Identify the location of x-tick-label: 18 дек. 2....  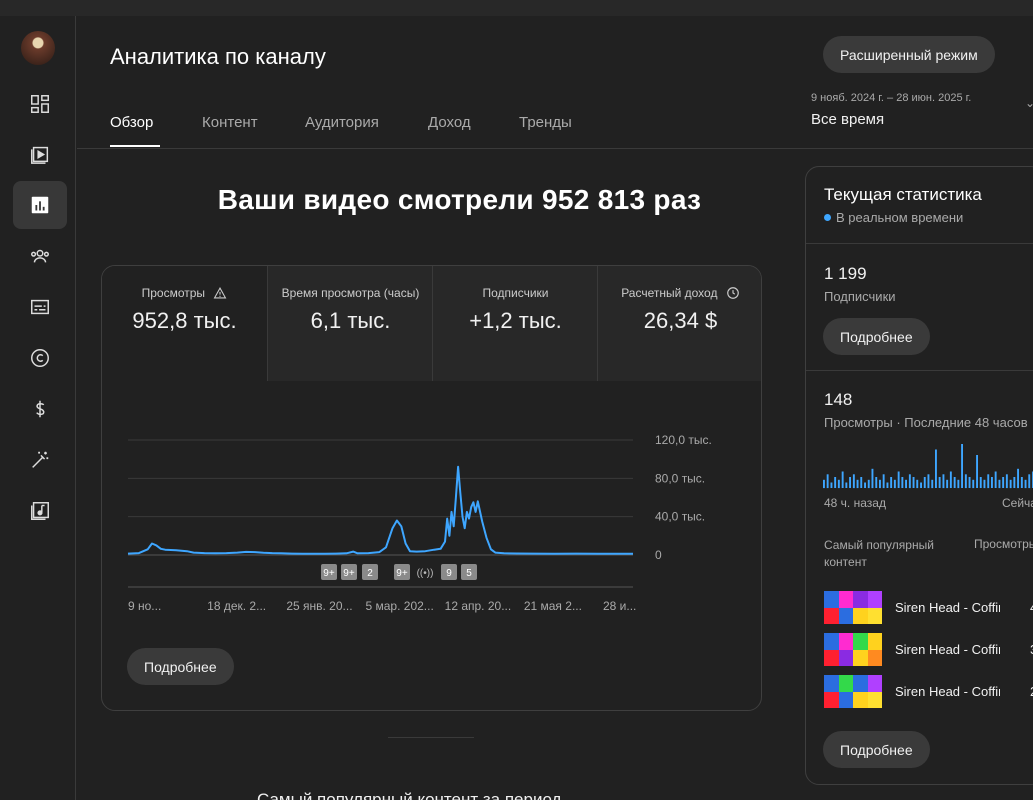
(236, 606).